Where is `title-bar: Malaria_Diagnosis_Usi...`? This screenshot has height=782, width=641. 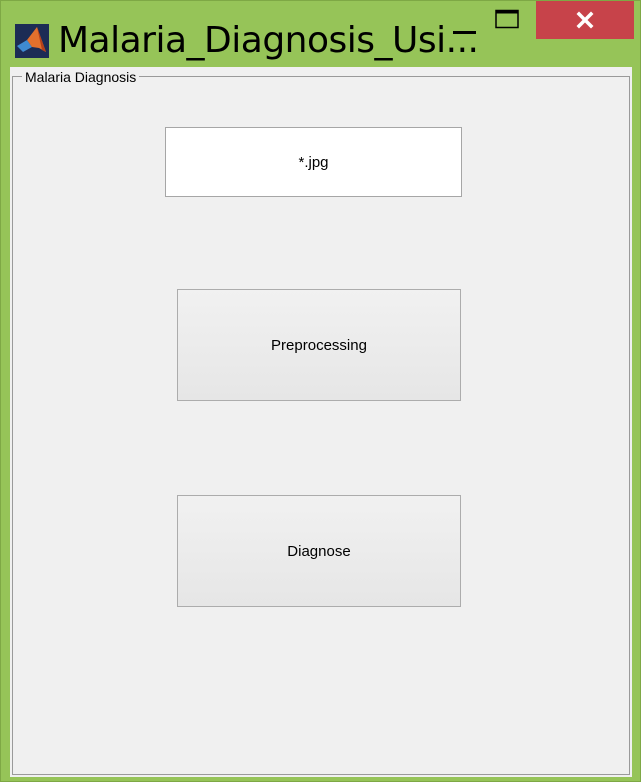 title-bar: Malaria_Diagnosis_Usi... is located at coordinates (320, 34).